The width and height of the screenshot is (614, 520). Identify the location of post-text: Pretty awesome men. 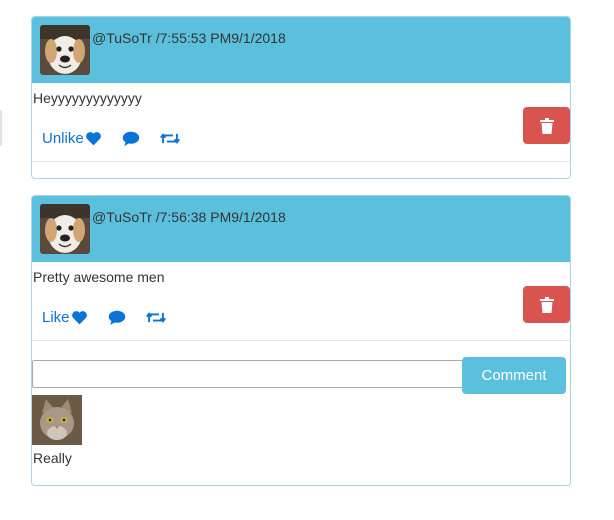
(99, 277).